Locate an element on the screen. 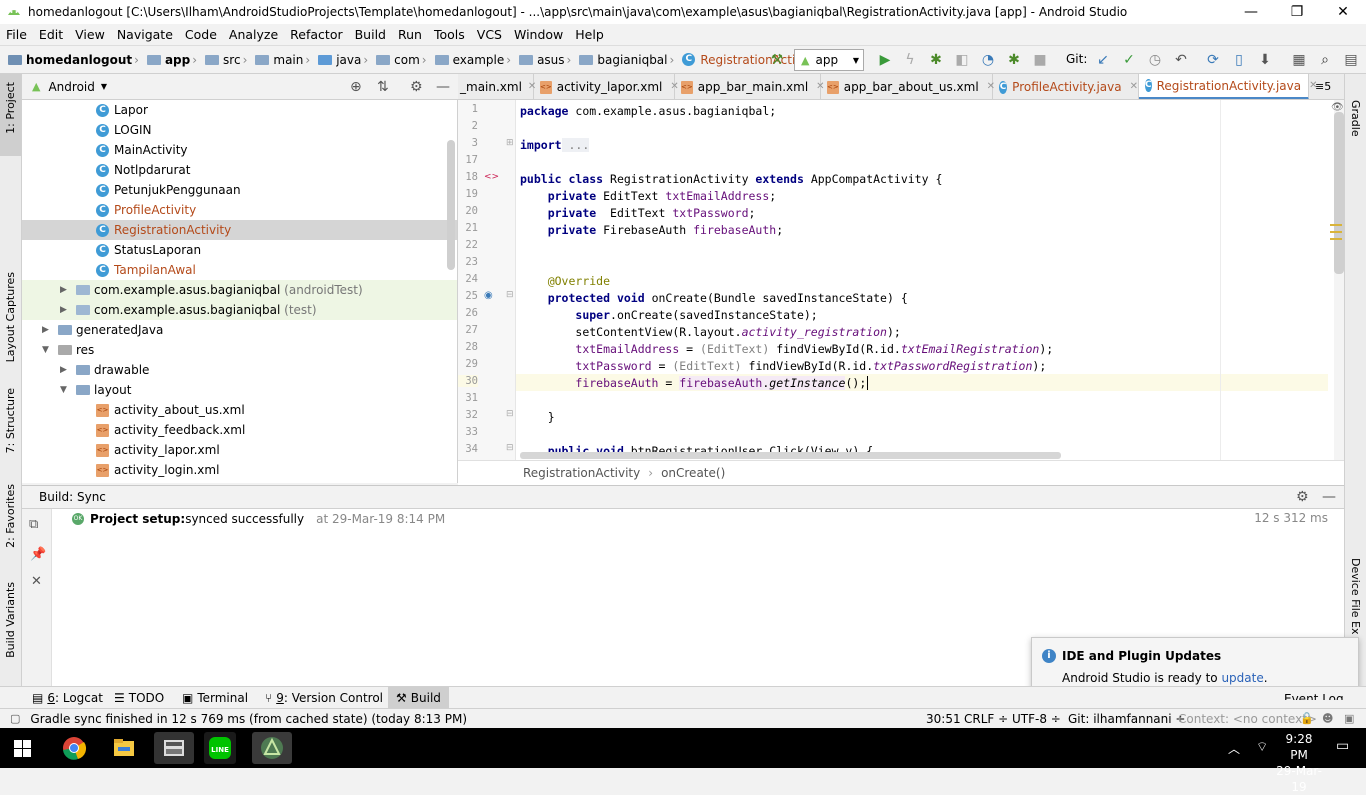 The height and width of the screenshot is (795, 1366). device-file-explorer-button: Device File Ex is located at coordinates (1355, 596).